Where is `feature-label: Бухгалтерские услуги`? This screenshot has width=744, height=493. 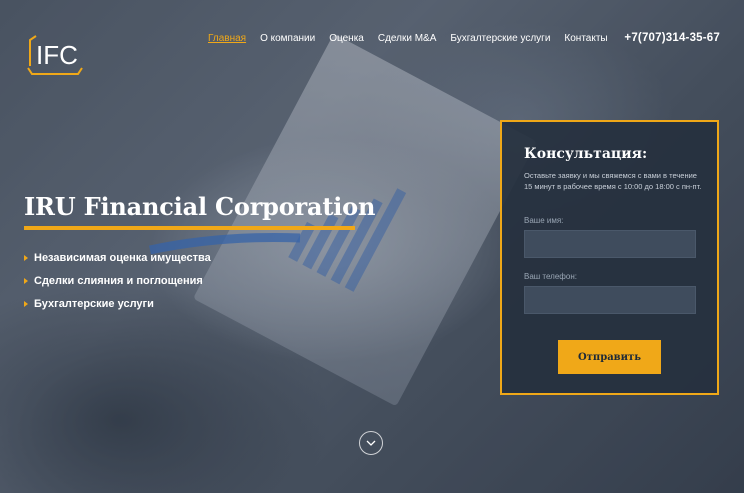 feature-label: Бухгалтерские услуги is located at coordinates (94, 303).